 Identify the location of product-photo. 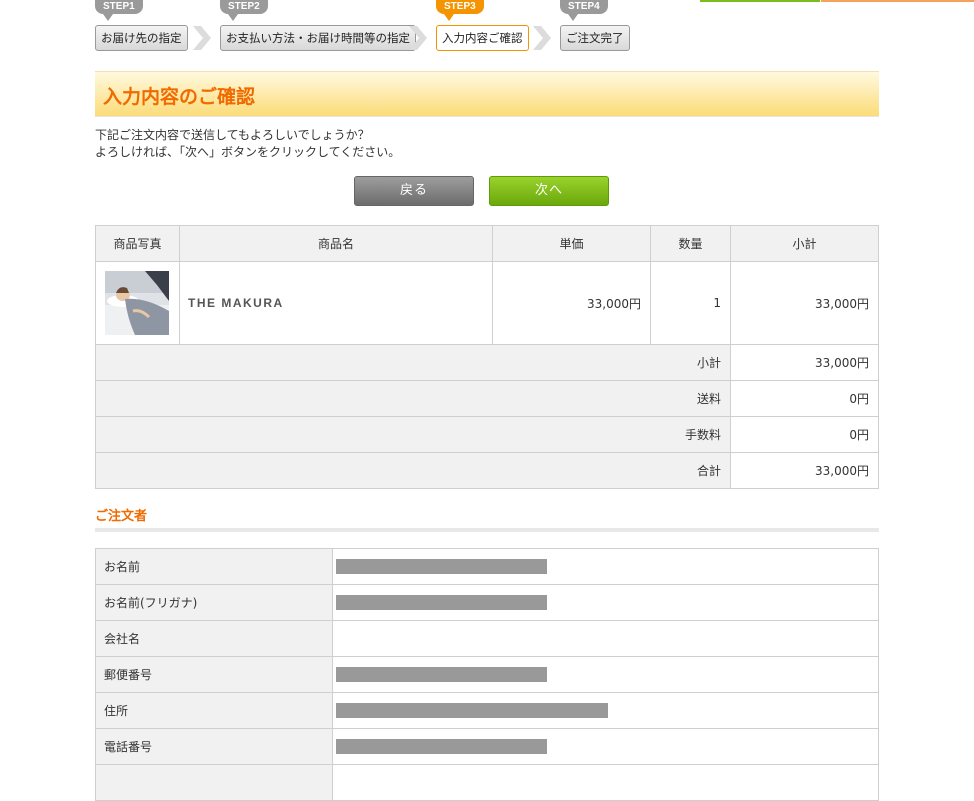
(137, 303).